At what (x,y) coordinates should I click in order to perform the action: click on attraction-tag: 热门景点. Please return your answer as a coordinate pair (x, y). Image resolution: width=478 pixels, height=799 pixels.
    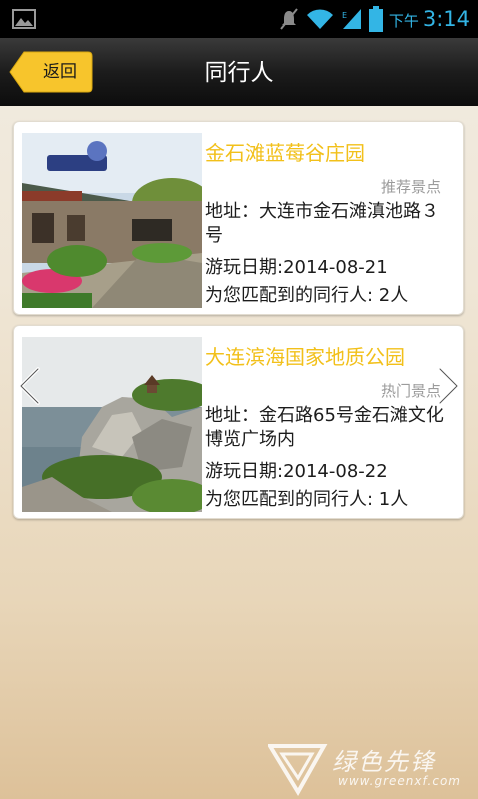
    Looking at the image, I should click on (410, 391).